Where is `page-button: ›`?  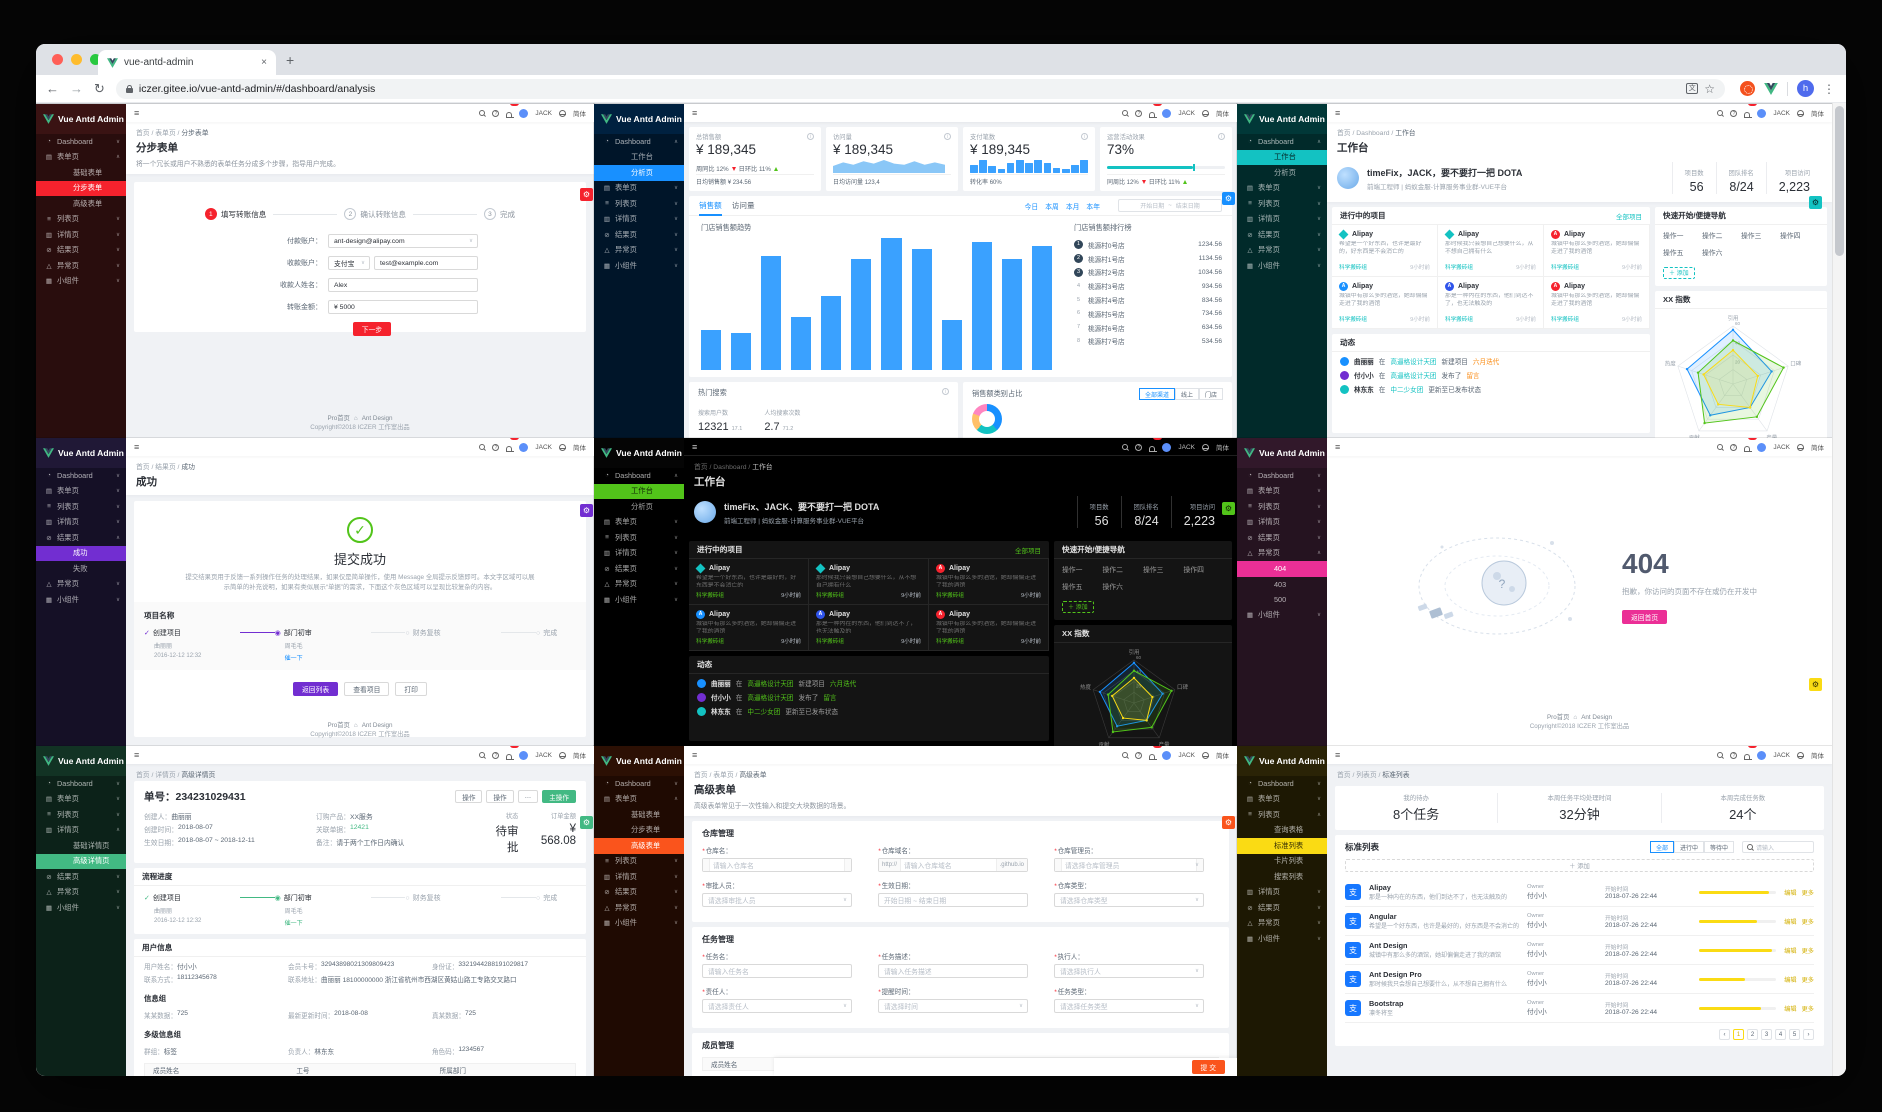 page-button: › is located at coordinates (1808, 1034).